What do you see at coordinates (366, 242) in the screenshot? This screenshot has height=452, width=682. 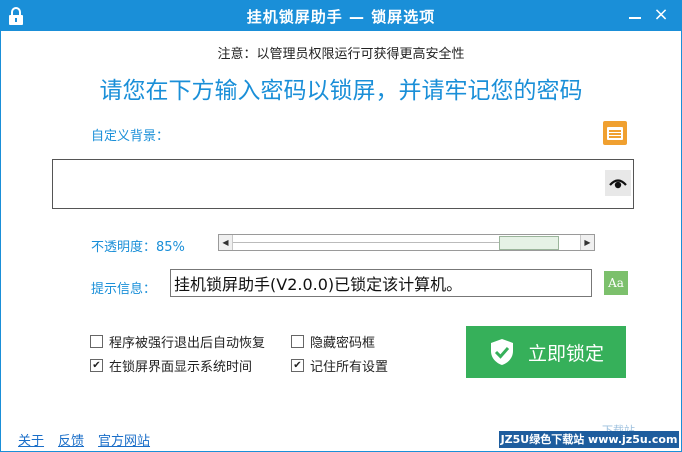 I see `slider-fill` at bounding box center [366, 242].